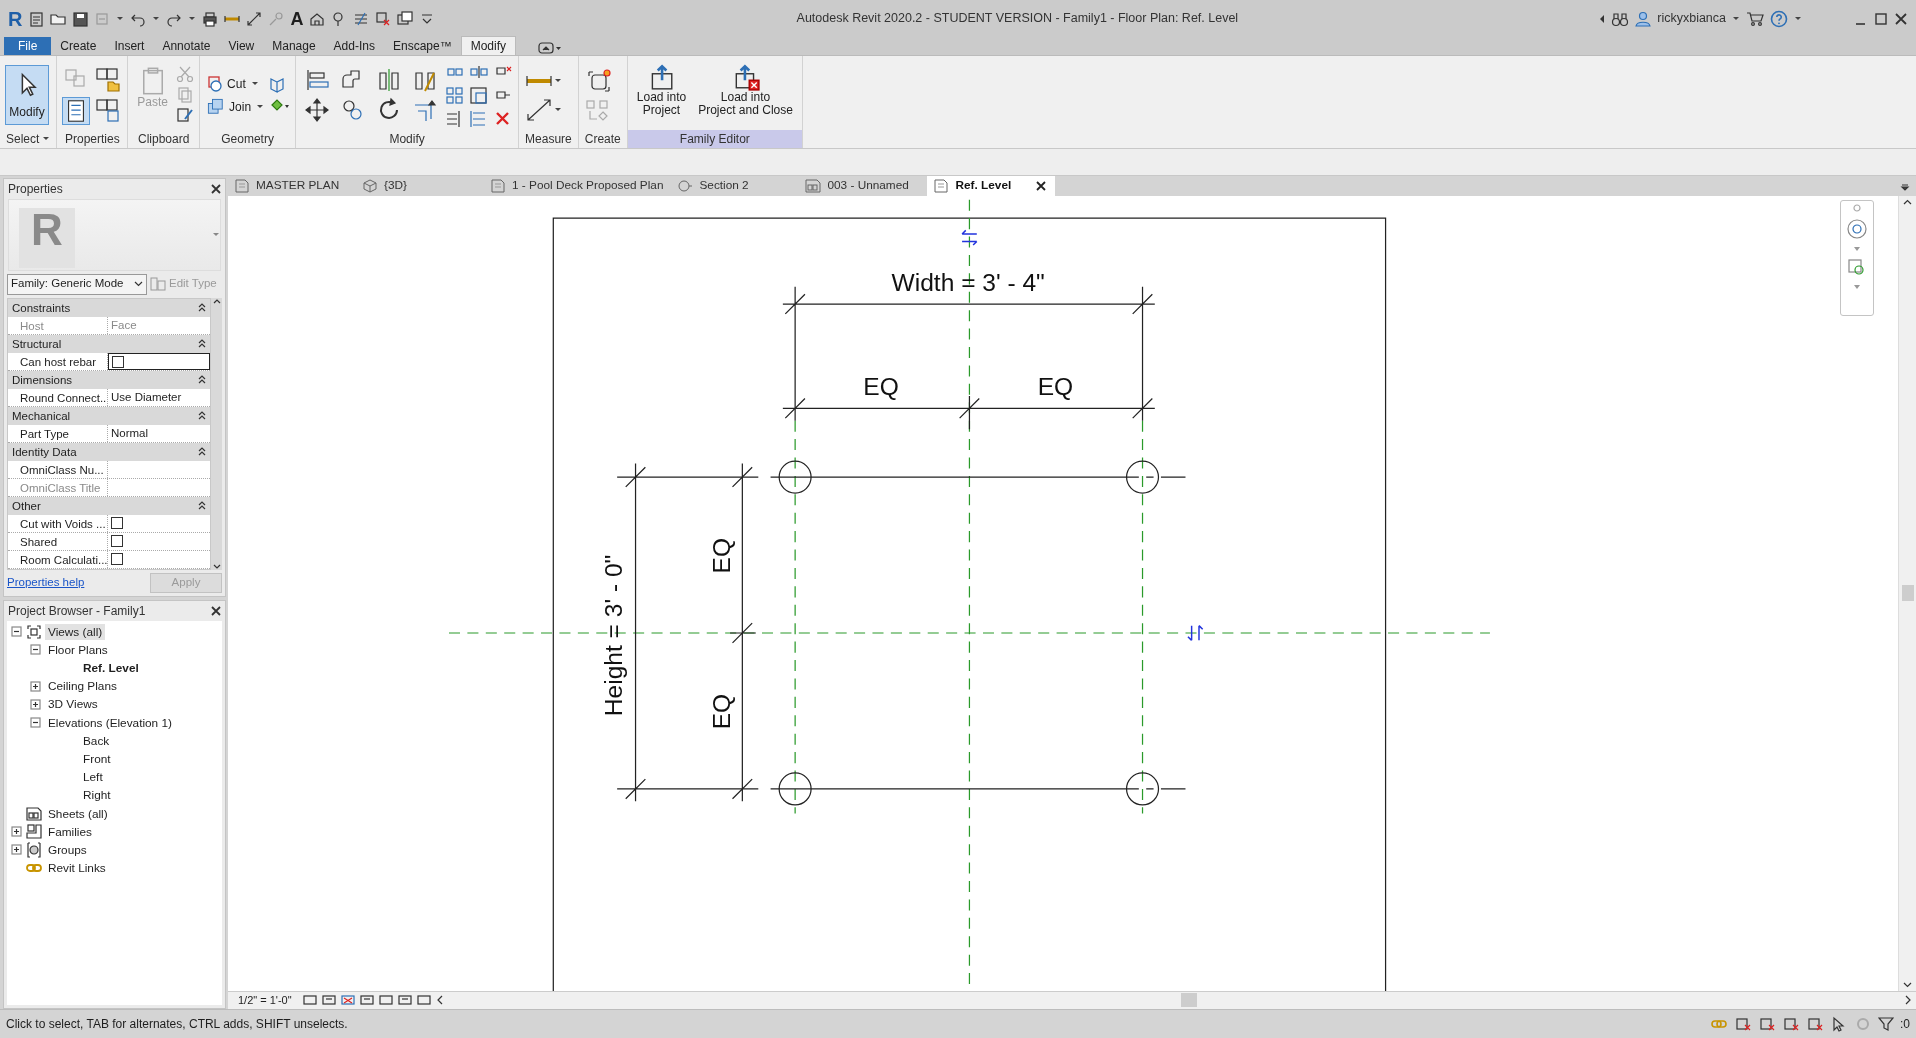 This screenshot has width=1916, height=1038. What do you see at coordinates (75, 631) in the screenshot?
I see `tree-item: Views (all)` at bounding box center [75, 631].